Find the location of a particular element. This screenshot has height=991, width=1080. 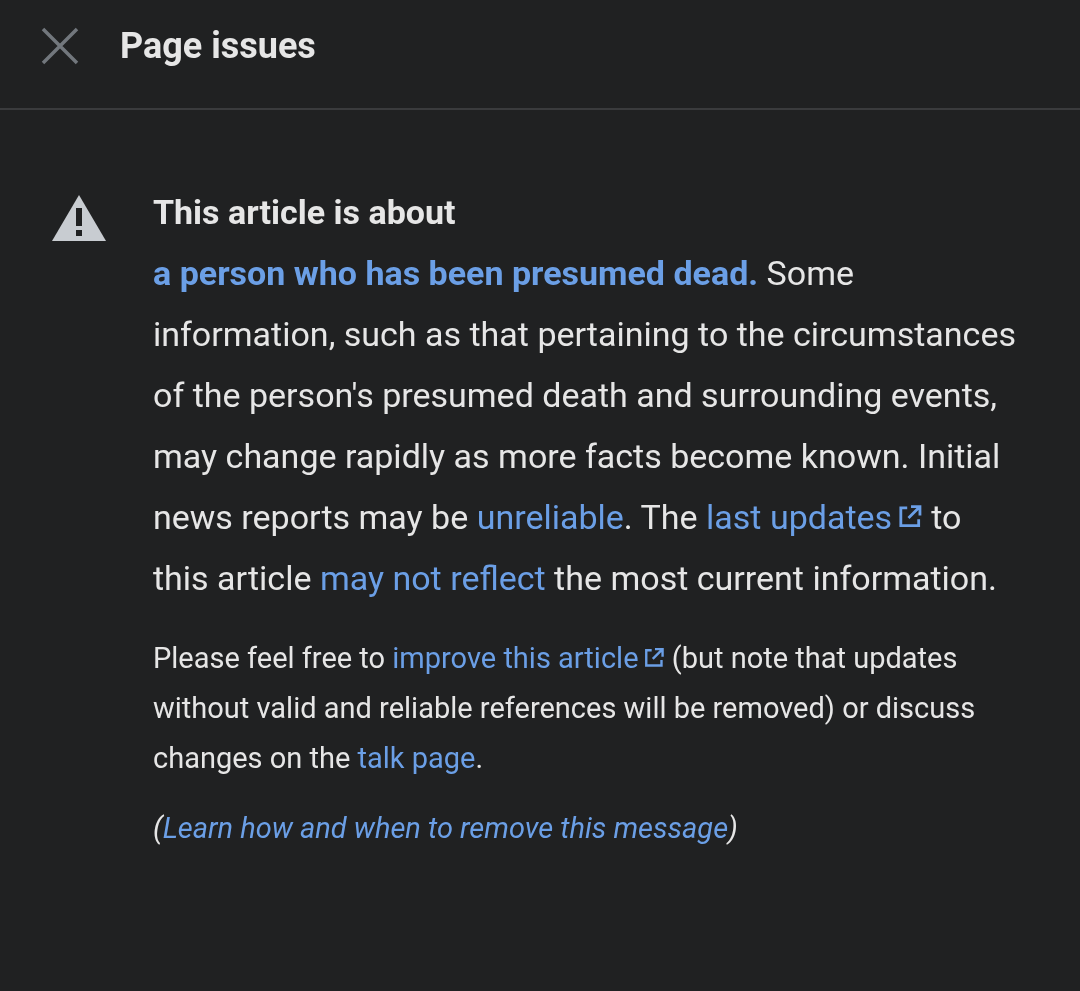

link: unreliable is located at coordinates (550, 517).